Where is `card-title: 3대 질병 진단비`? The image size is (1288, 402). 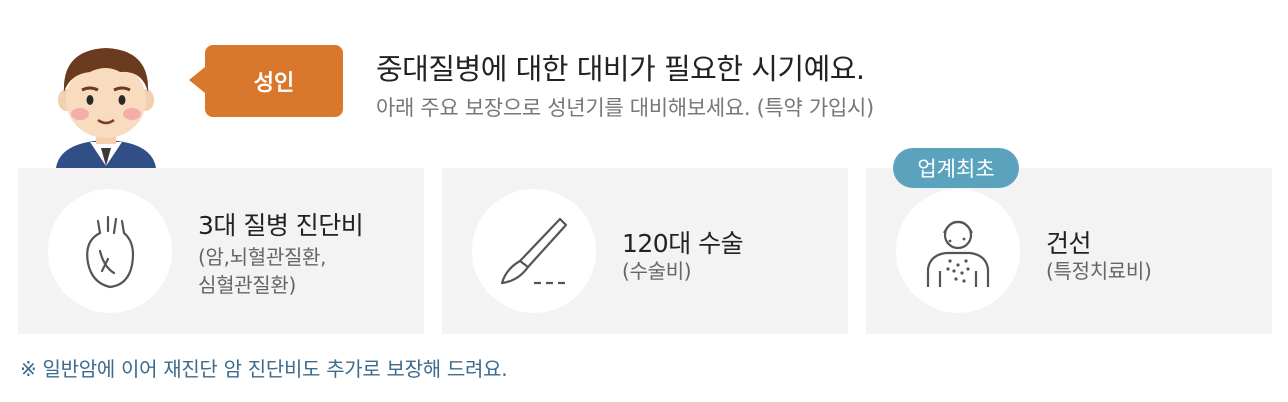 card-title: 3대 질병 진단비 is located at coordinates (281, 225).